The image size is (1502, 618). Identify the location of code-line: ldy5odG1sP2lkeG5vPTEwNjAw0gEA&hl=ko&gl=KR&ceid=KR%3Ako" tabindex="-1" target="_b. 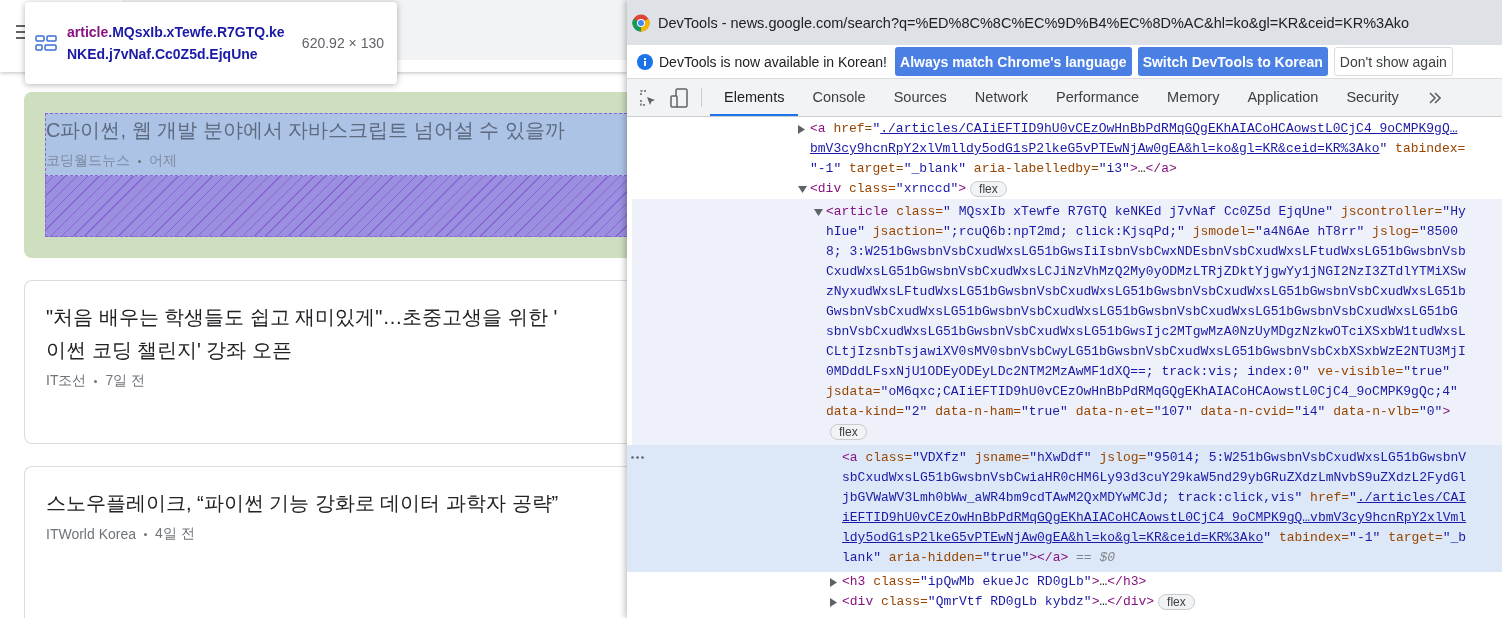
(1154, 538).